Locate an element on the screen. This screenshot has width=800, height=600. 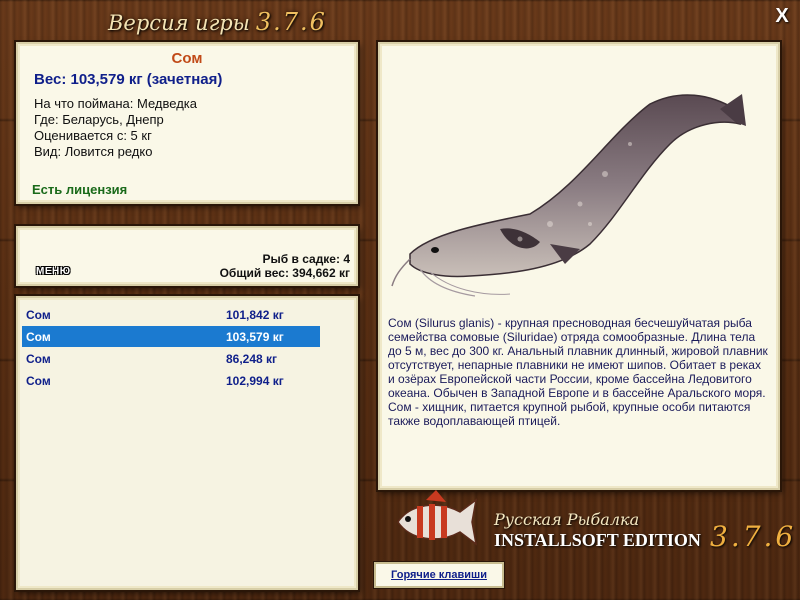
catch-item-weight: 86,248 кг is located at coordinates (252, 359).